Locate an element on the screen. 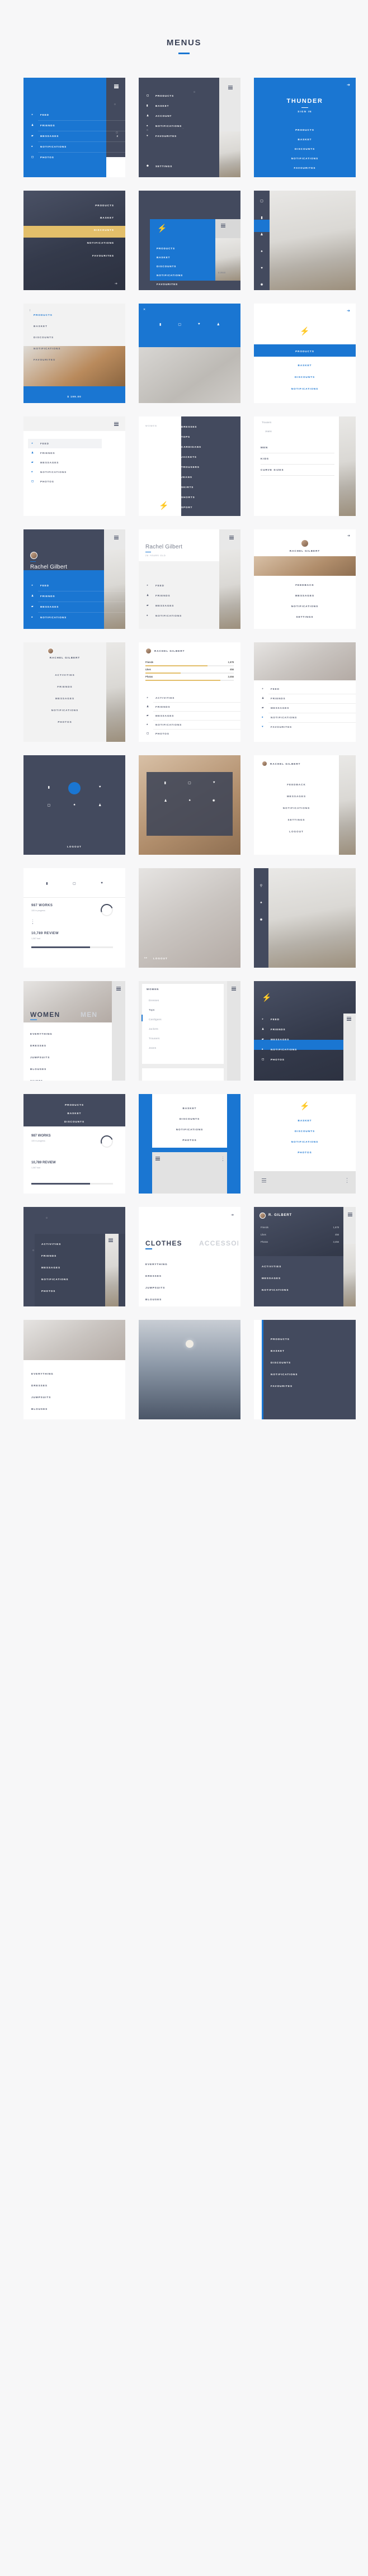  close-icon: ✕ is located at coordinates (144, 309).